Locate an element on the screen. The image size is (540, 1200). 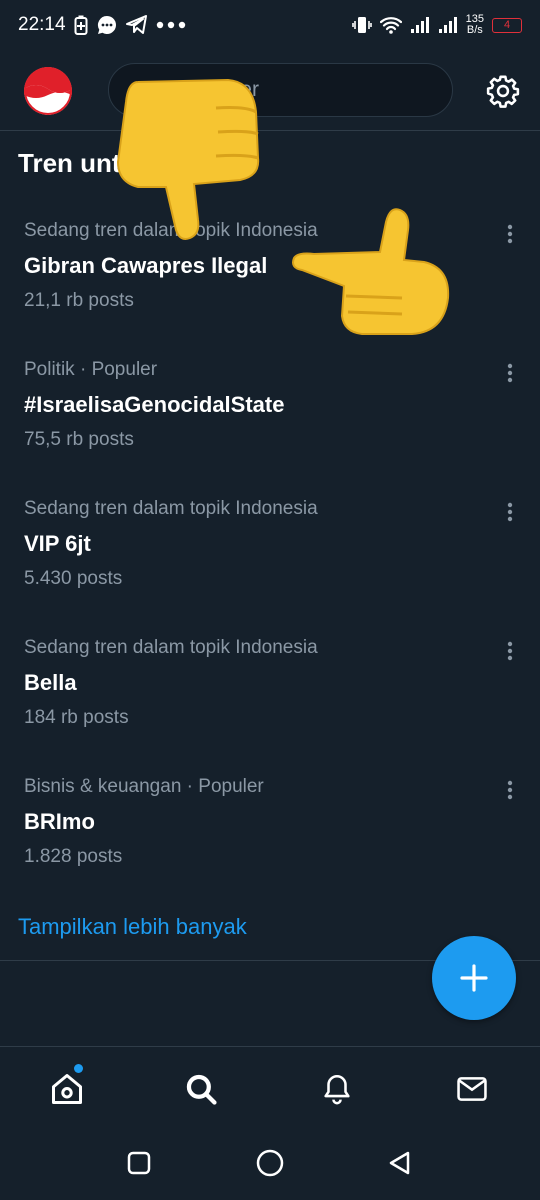
trend-name: Gibran Cawapres Ilegal is located at coordinates (146, 265).